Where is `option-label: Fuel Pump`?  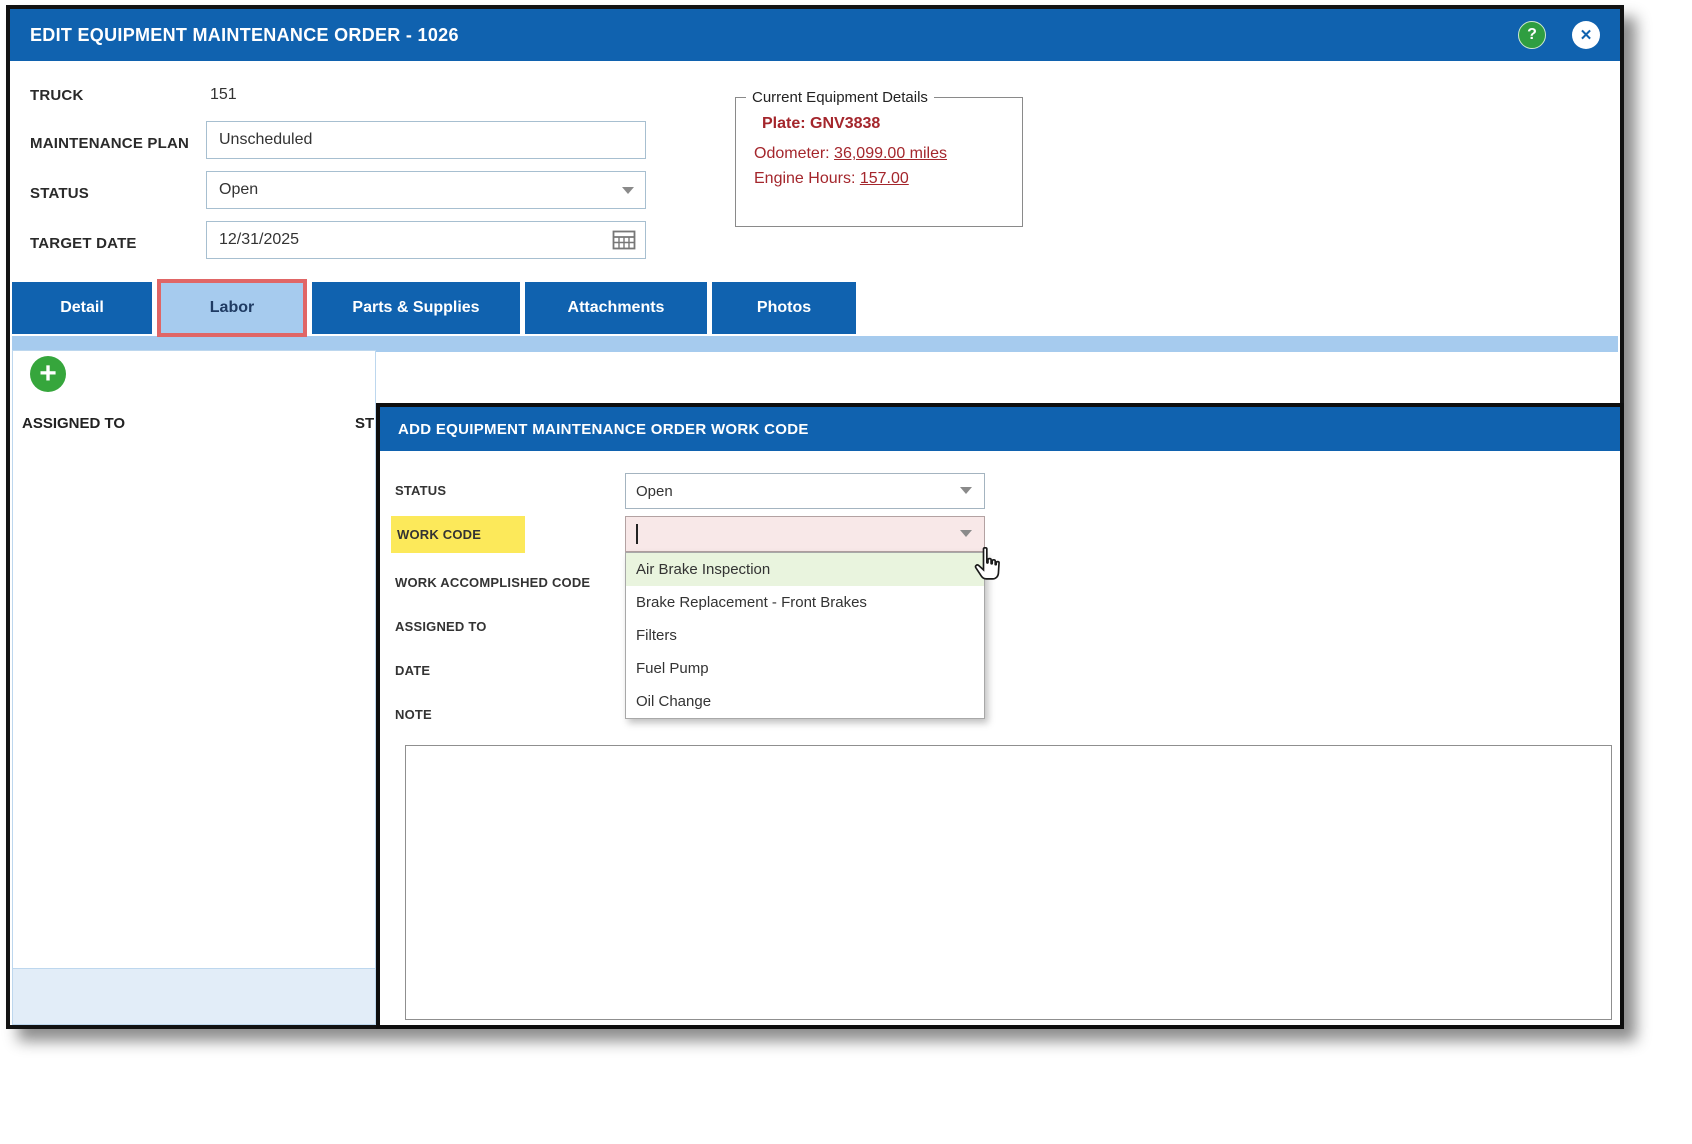
option-label: Fuel Pump is located at coordinates (672, 668).